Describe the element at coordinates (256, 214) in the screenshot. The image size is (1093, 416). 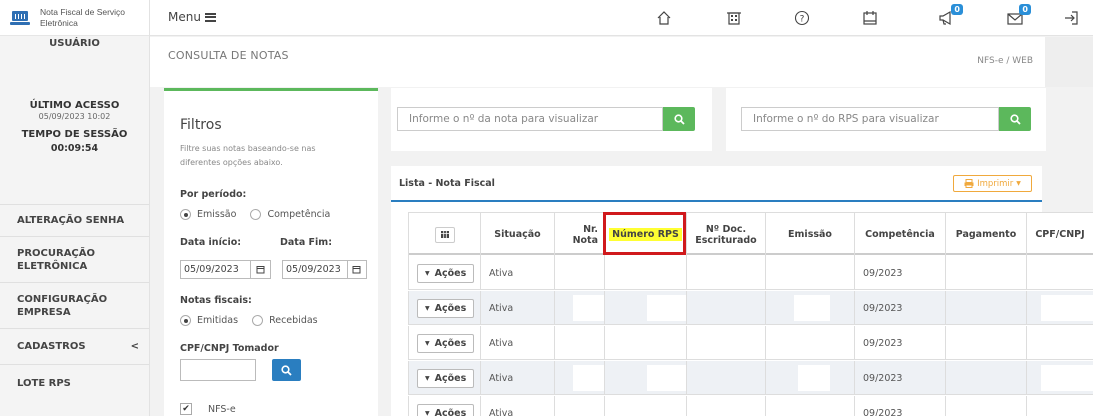
I see `radio-competencia` at that location.